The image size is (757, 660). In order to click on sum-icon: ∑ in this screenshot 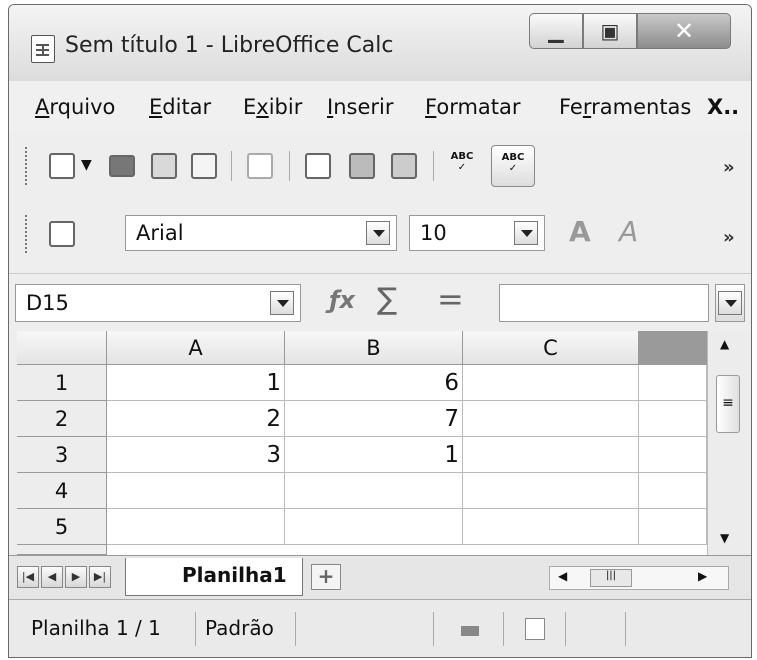, I will do `click(387, 299)`.